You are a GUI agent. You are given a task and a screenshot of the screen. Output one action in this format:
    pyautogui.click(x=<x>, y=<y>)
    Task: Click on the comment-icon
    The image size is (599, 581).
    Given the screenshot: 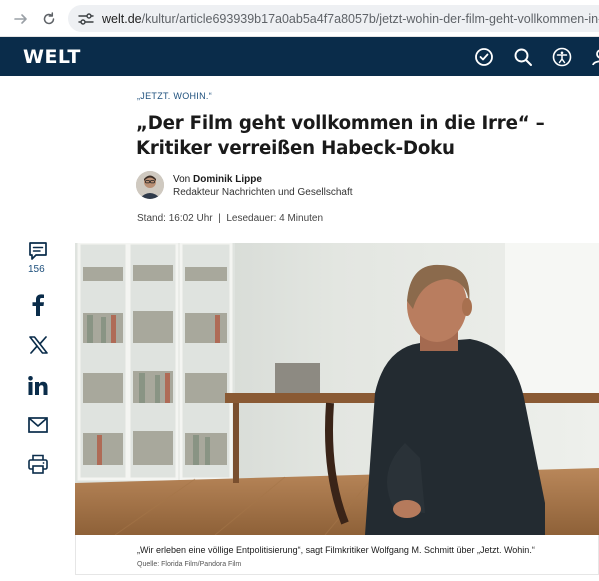 What is the action you would take?
    pyautogui.click(x=38, y=251)
    